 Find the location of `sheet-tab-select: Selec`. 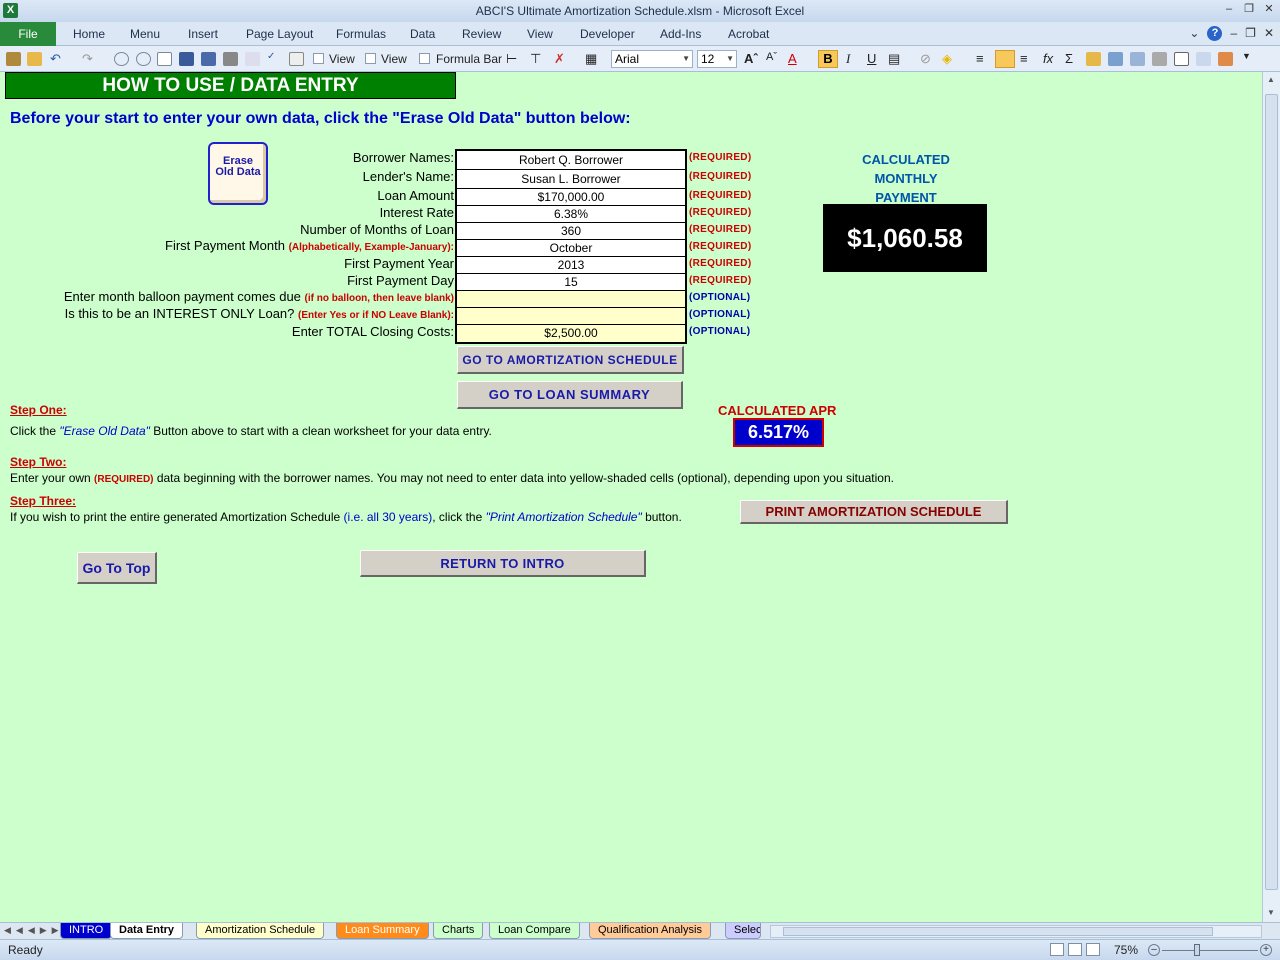

sheet-tab-select: Selec is located at coordinates (743, 931).